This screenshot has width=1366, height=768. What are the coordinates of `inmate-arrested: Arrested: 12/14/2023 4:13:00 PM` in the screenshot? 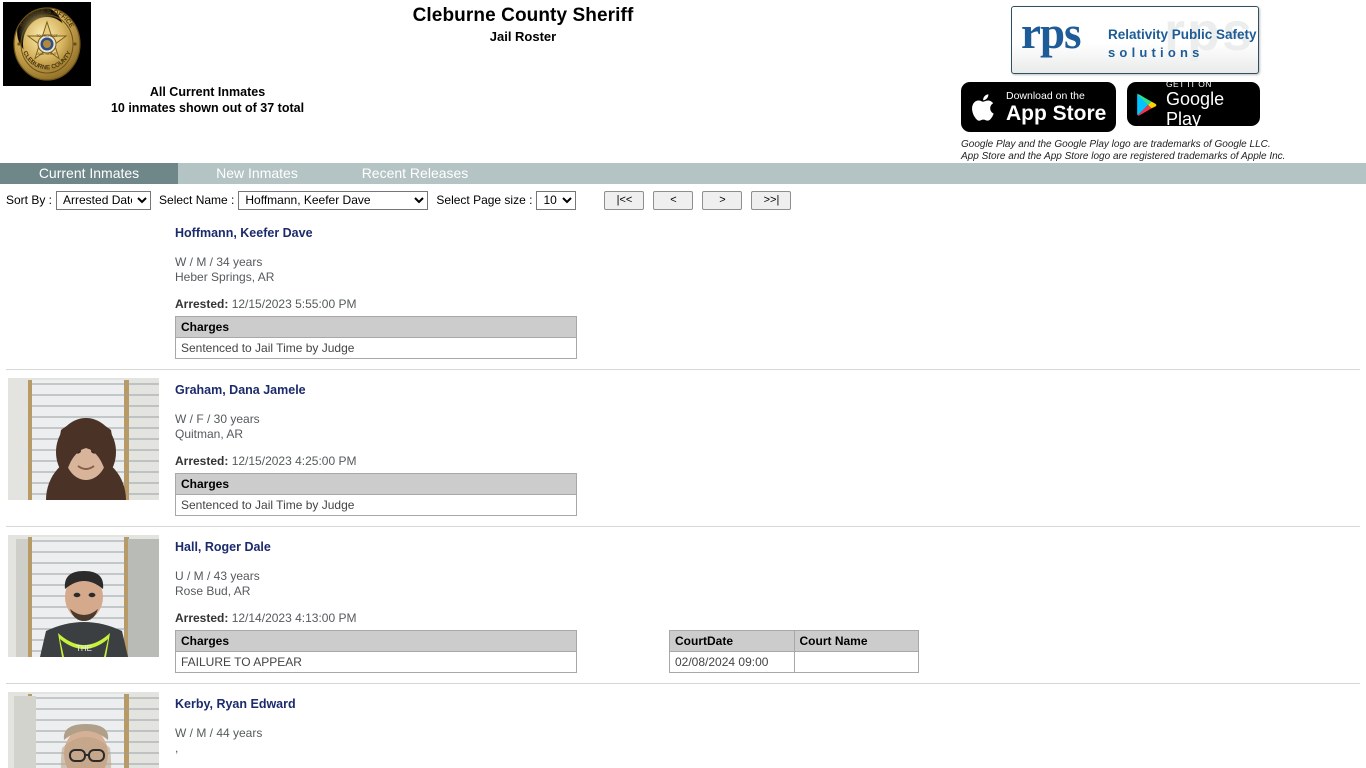 It's located at (770, 618).